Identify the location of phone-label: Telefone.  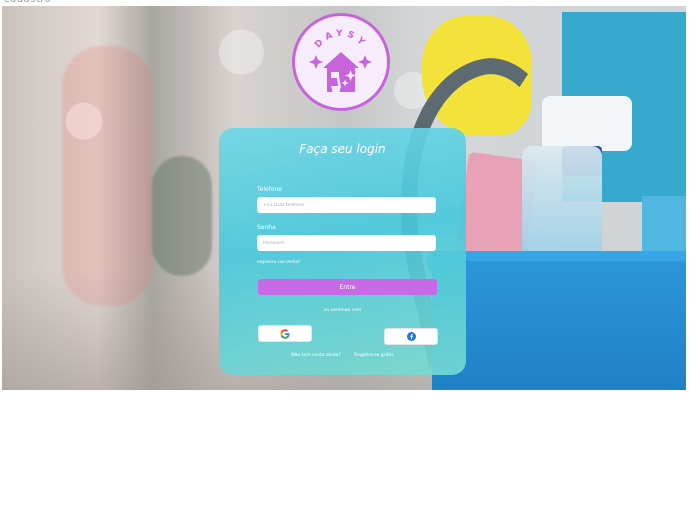
(269, 189).